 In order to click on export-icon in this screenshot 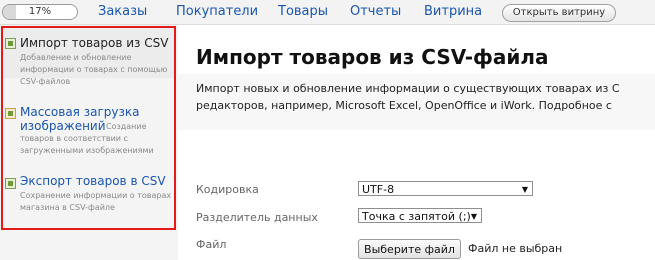, I will do `click(10, 183)`.